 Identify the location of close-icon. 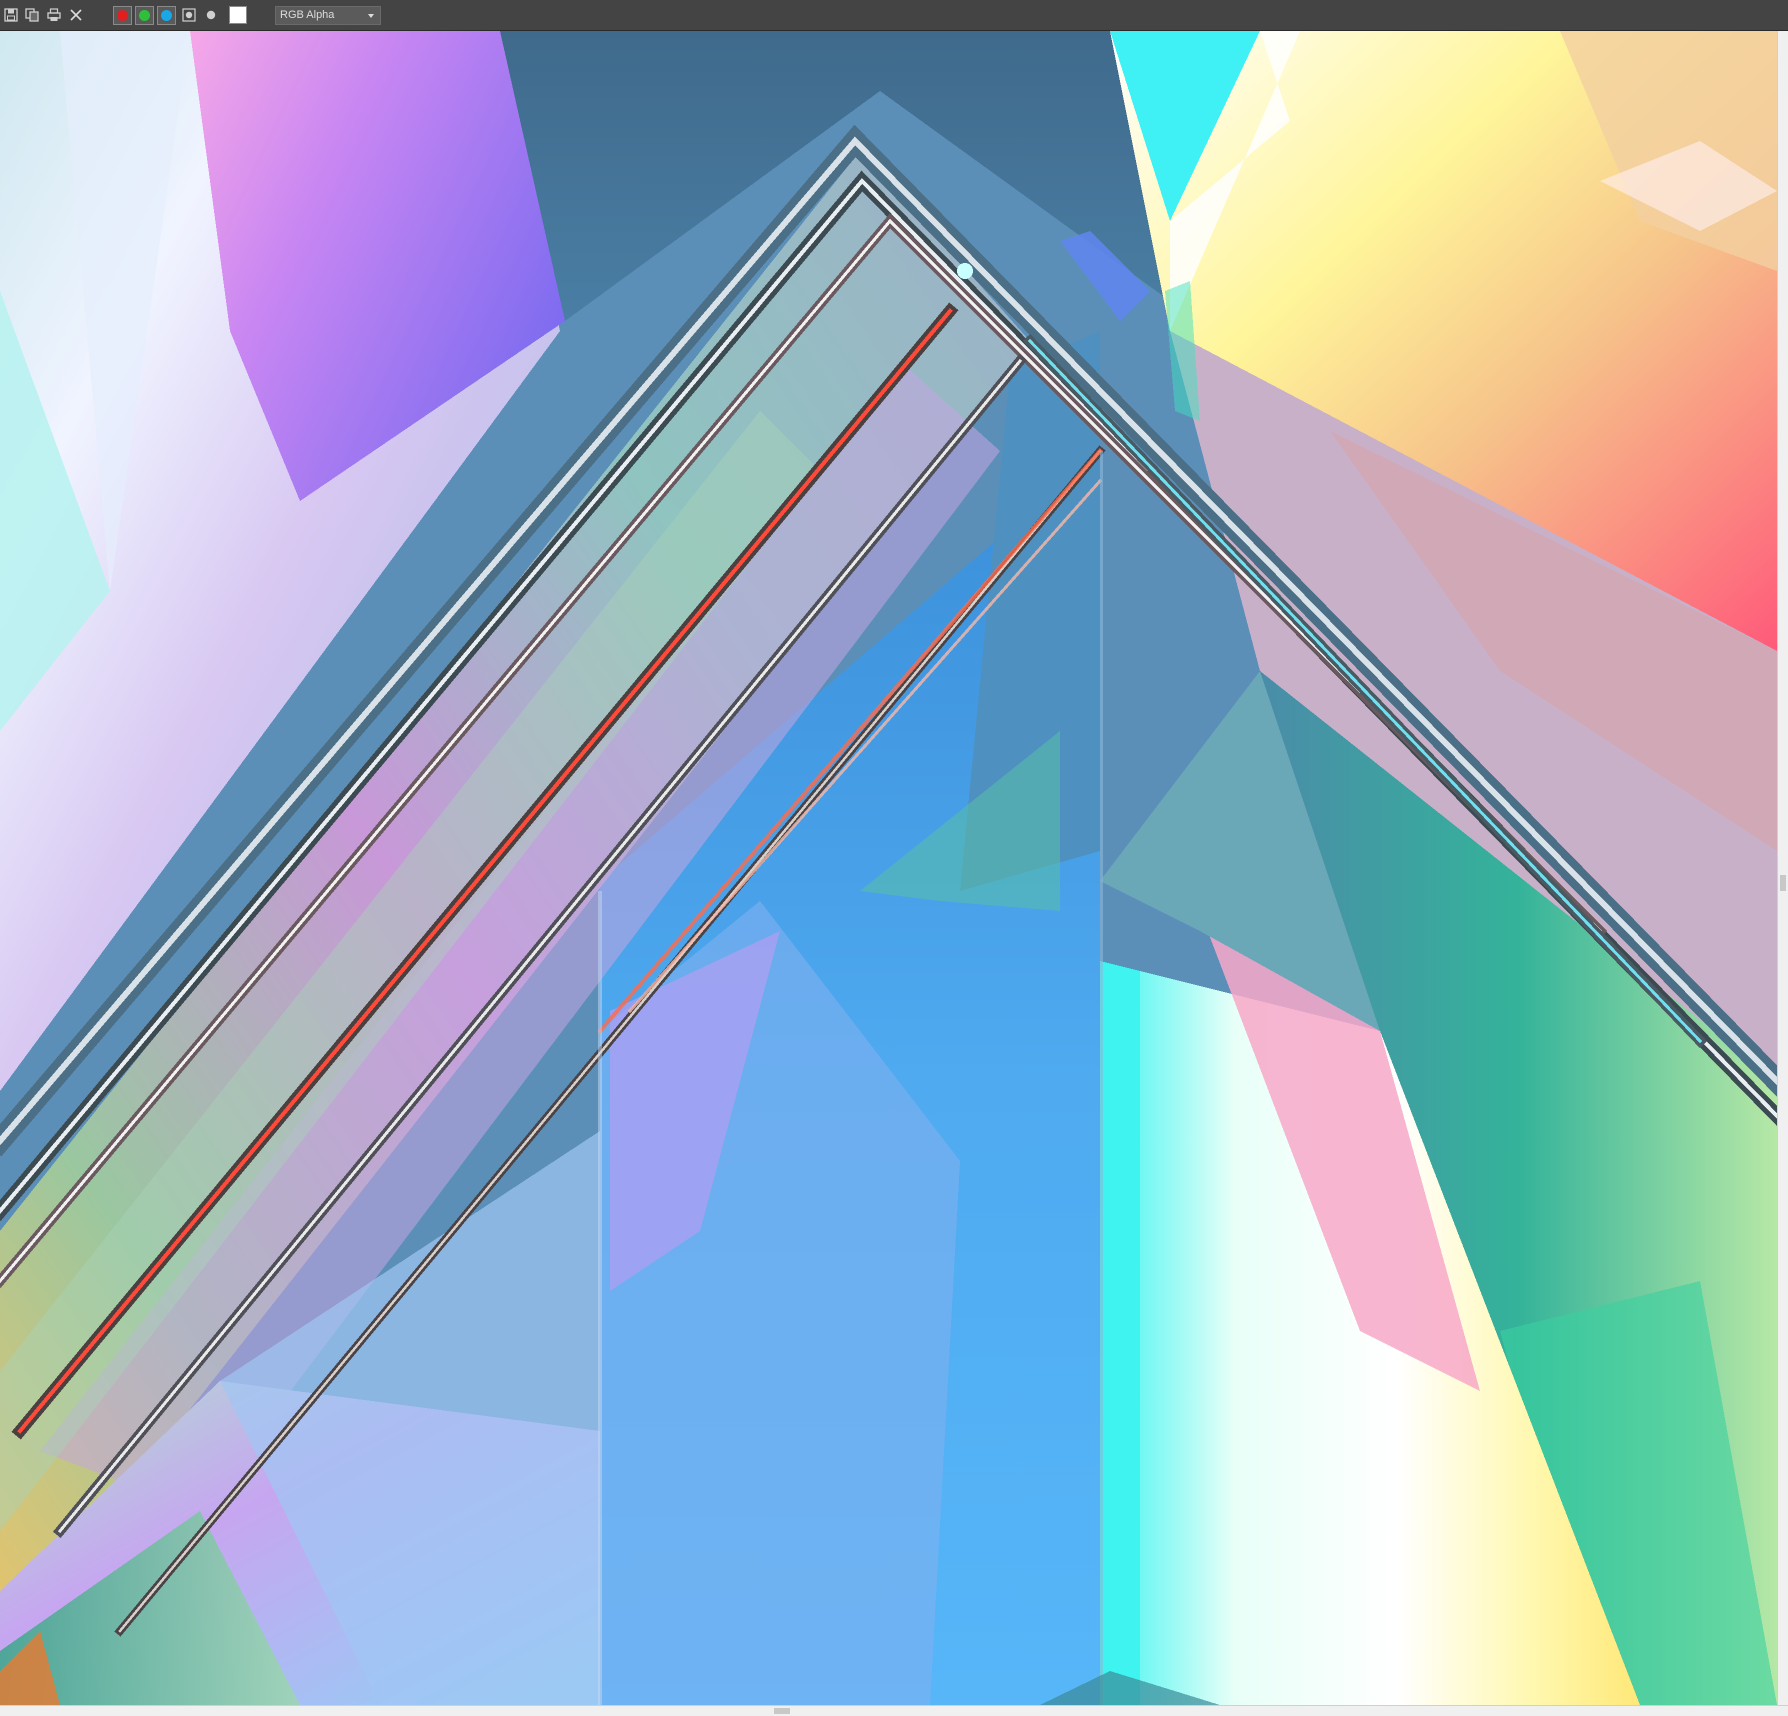
(76, 15).